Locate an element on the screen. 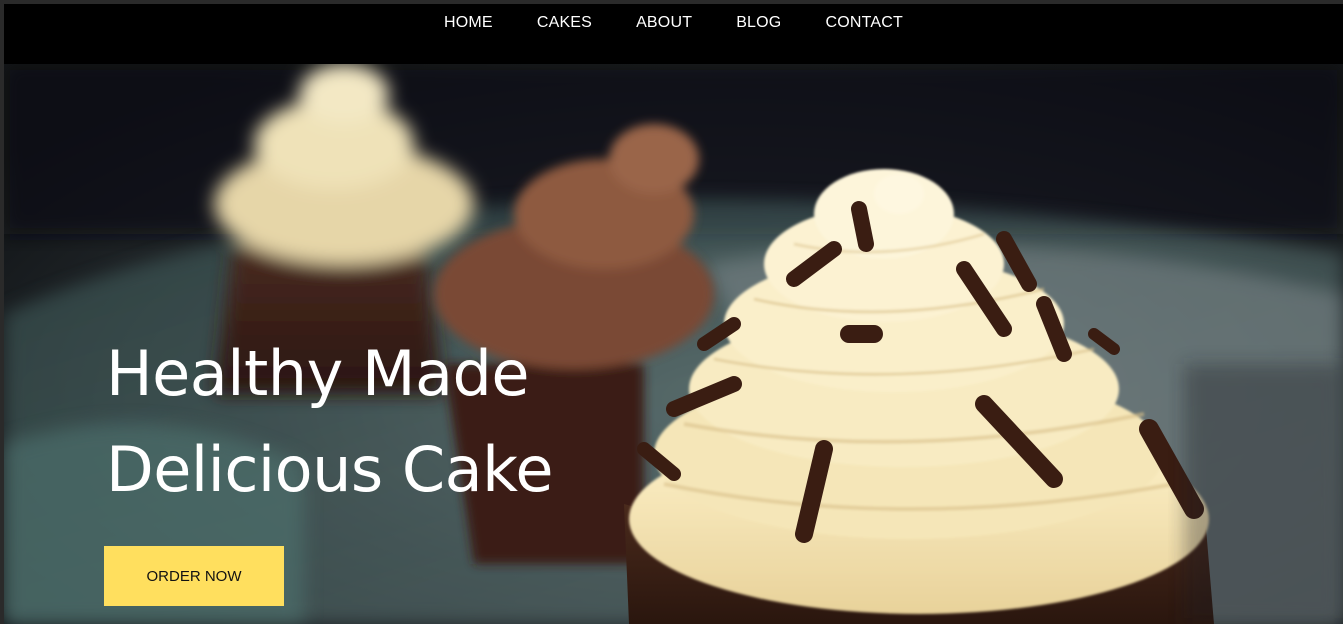  top-navigation: HOME CAKES ABOUT BLOG CONTACT is located at coordinates (673, 34).